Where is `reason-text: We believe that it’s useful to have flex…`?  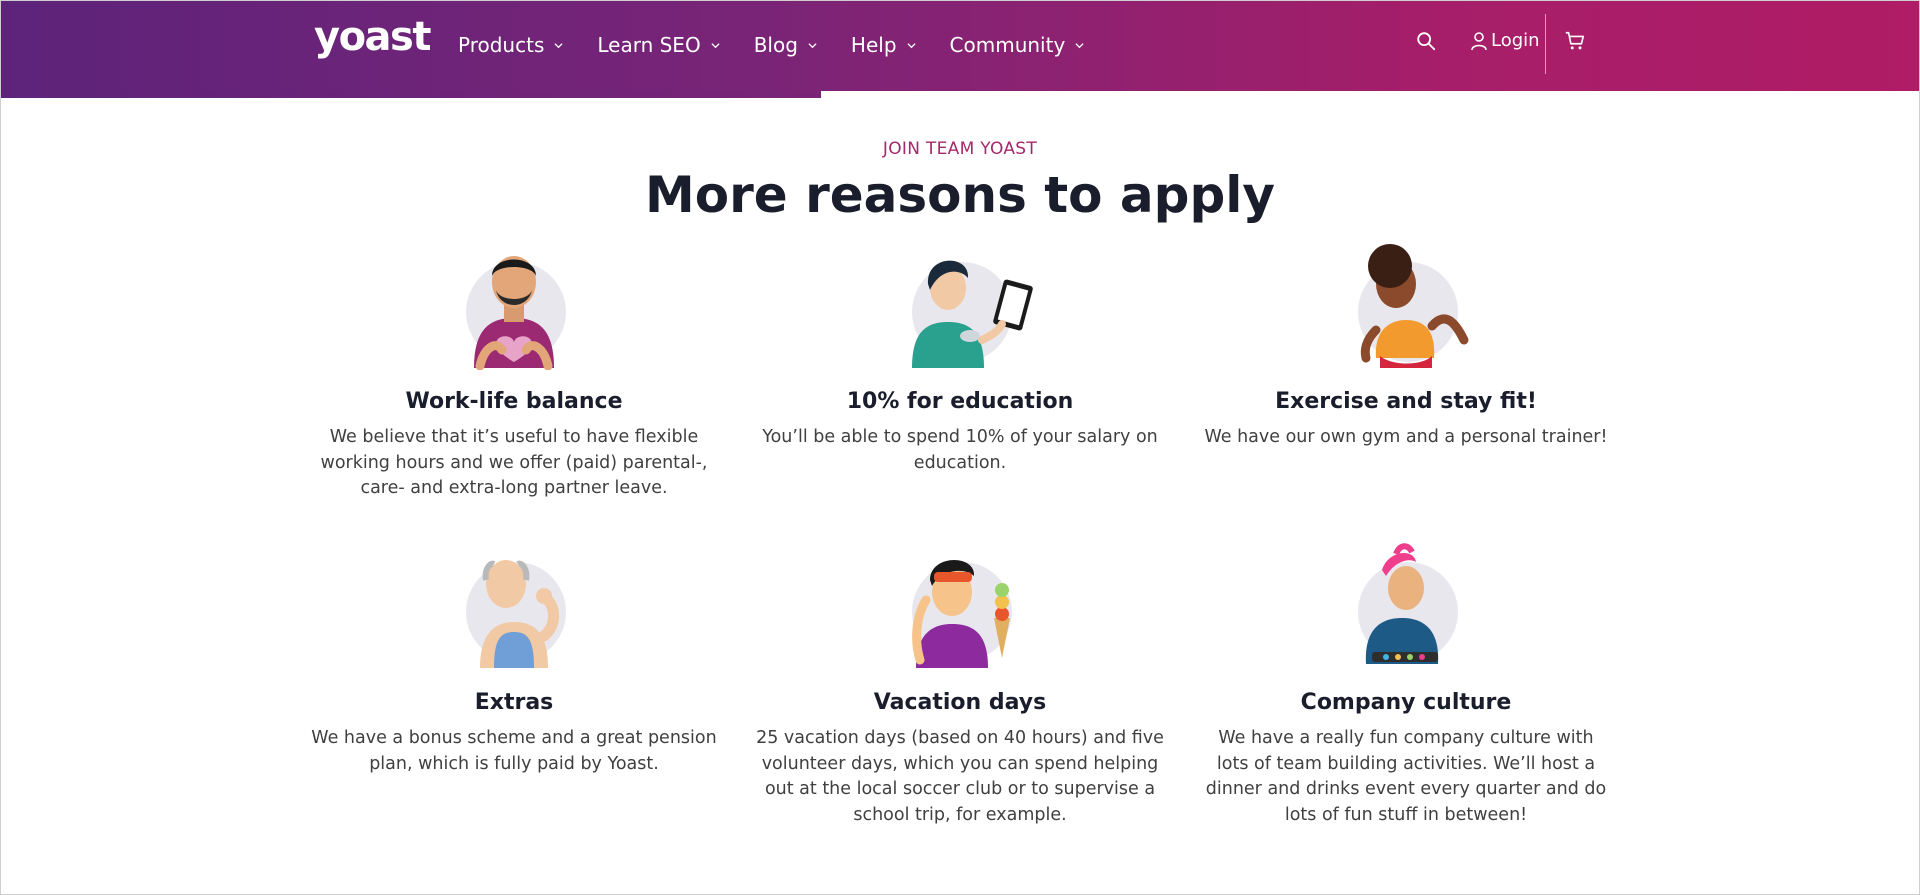 reason-text: We believe that it’s useful to have flex… is located at coordinates (514, 462).